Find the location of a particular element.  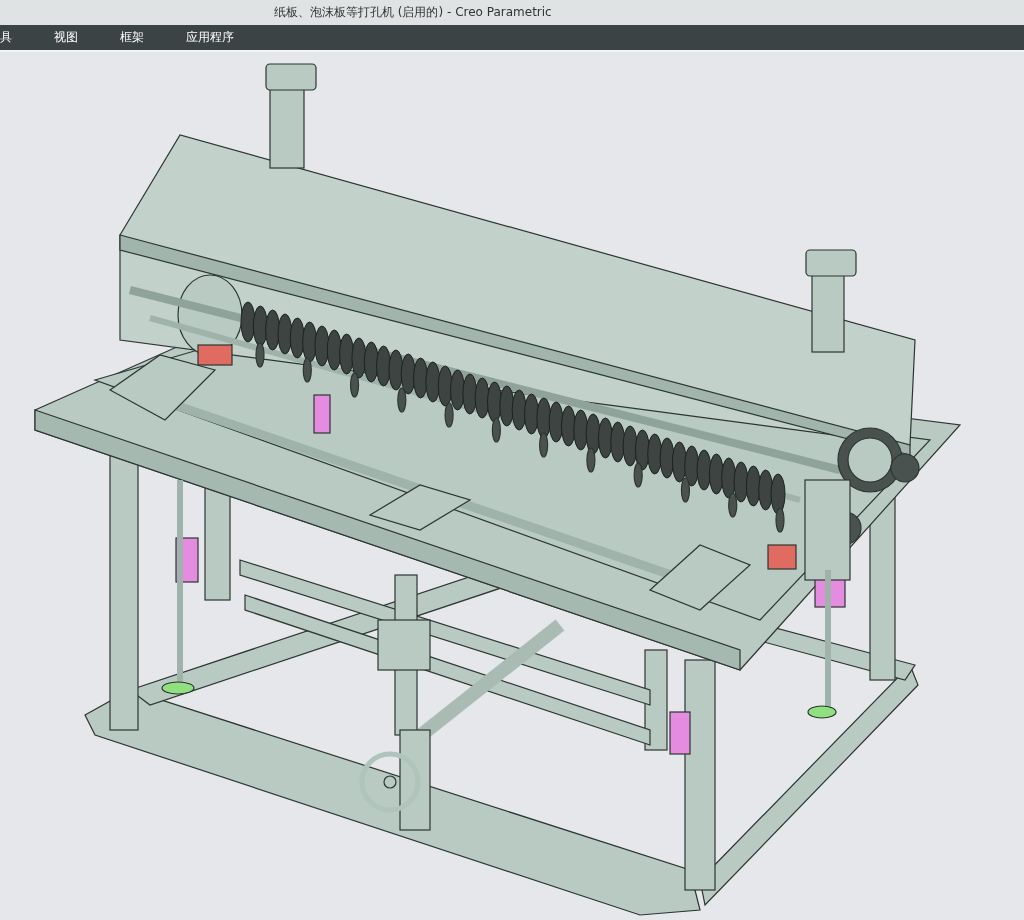

menu-item: 应用程序 is located at coordinates (210, 37).